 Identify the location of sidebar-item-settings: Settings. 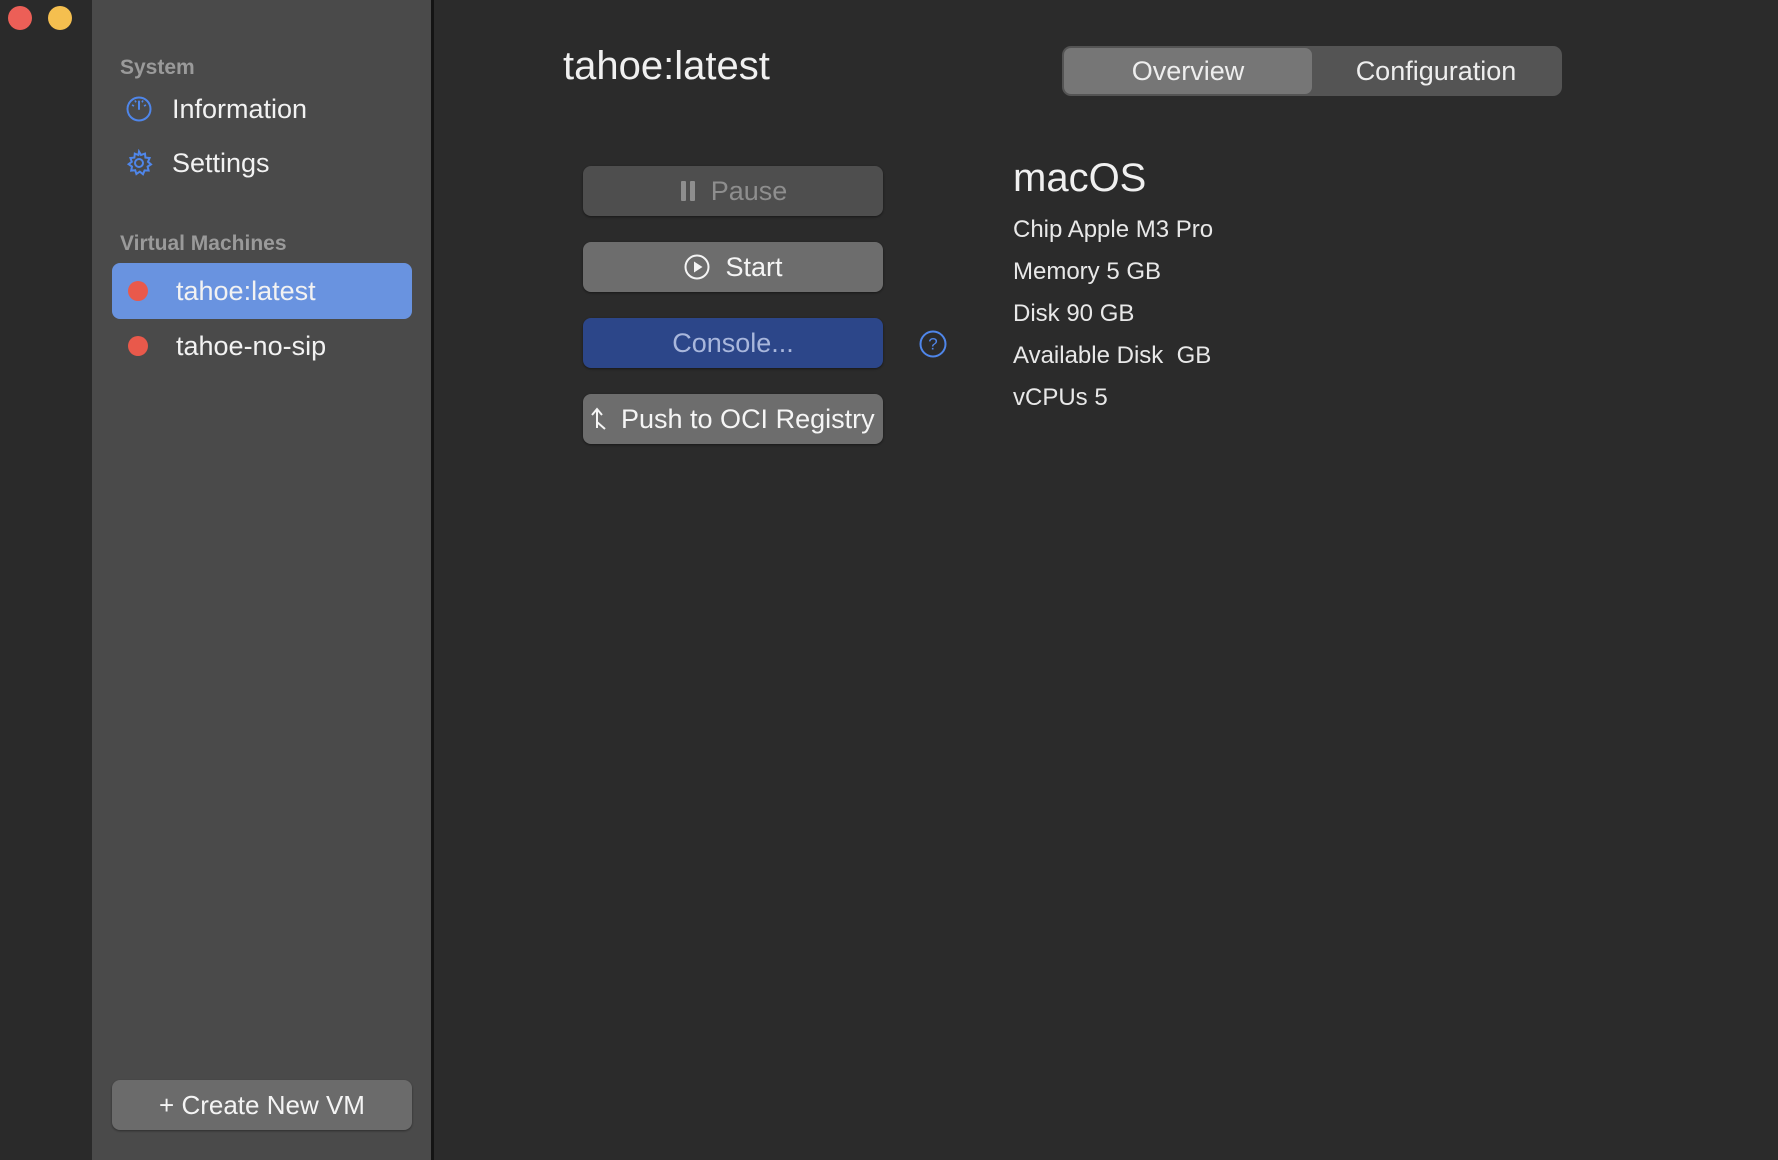
(262, 163).